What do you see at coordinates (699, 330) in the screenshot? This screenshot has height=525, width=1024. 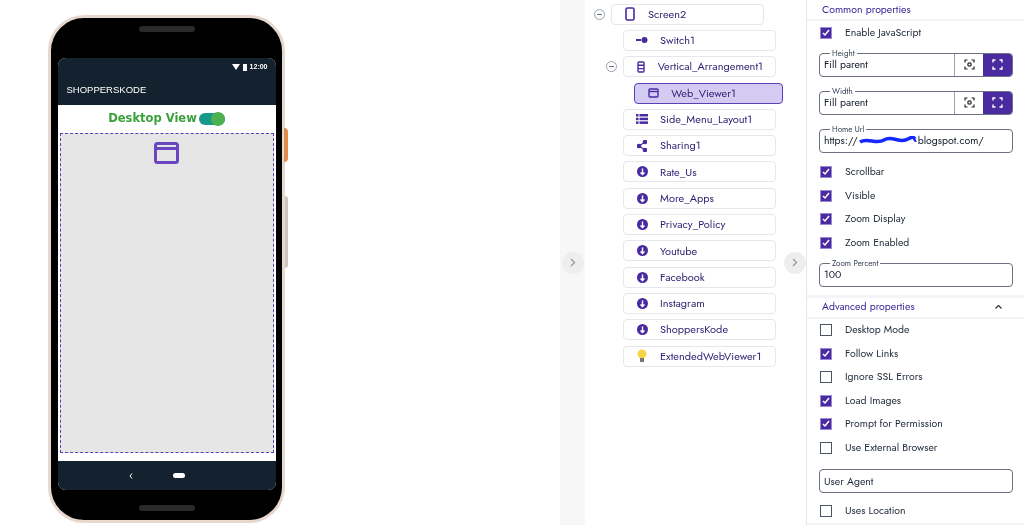 I see `component-item: ShoppersKode` at bounding box center [699, 330].